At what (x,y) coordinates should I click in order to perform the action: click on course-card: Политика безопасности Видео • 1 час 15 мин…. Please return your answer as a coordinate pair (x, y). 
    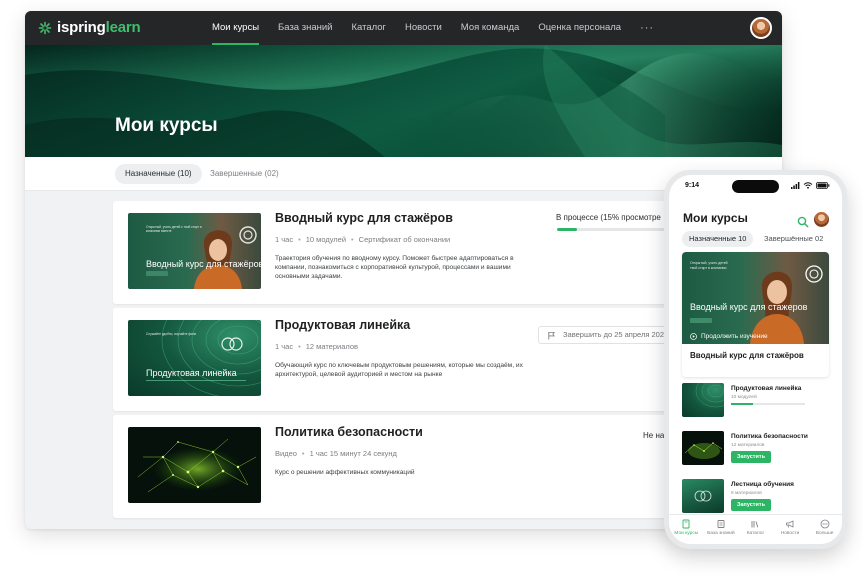
    Looking at the image, I should click on (403, 466).